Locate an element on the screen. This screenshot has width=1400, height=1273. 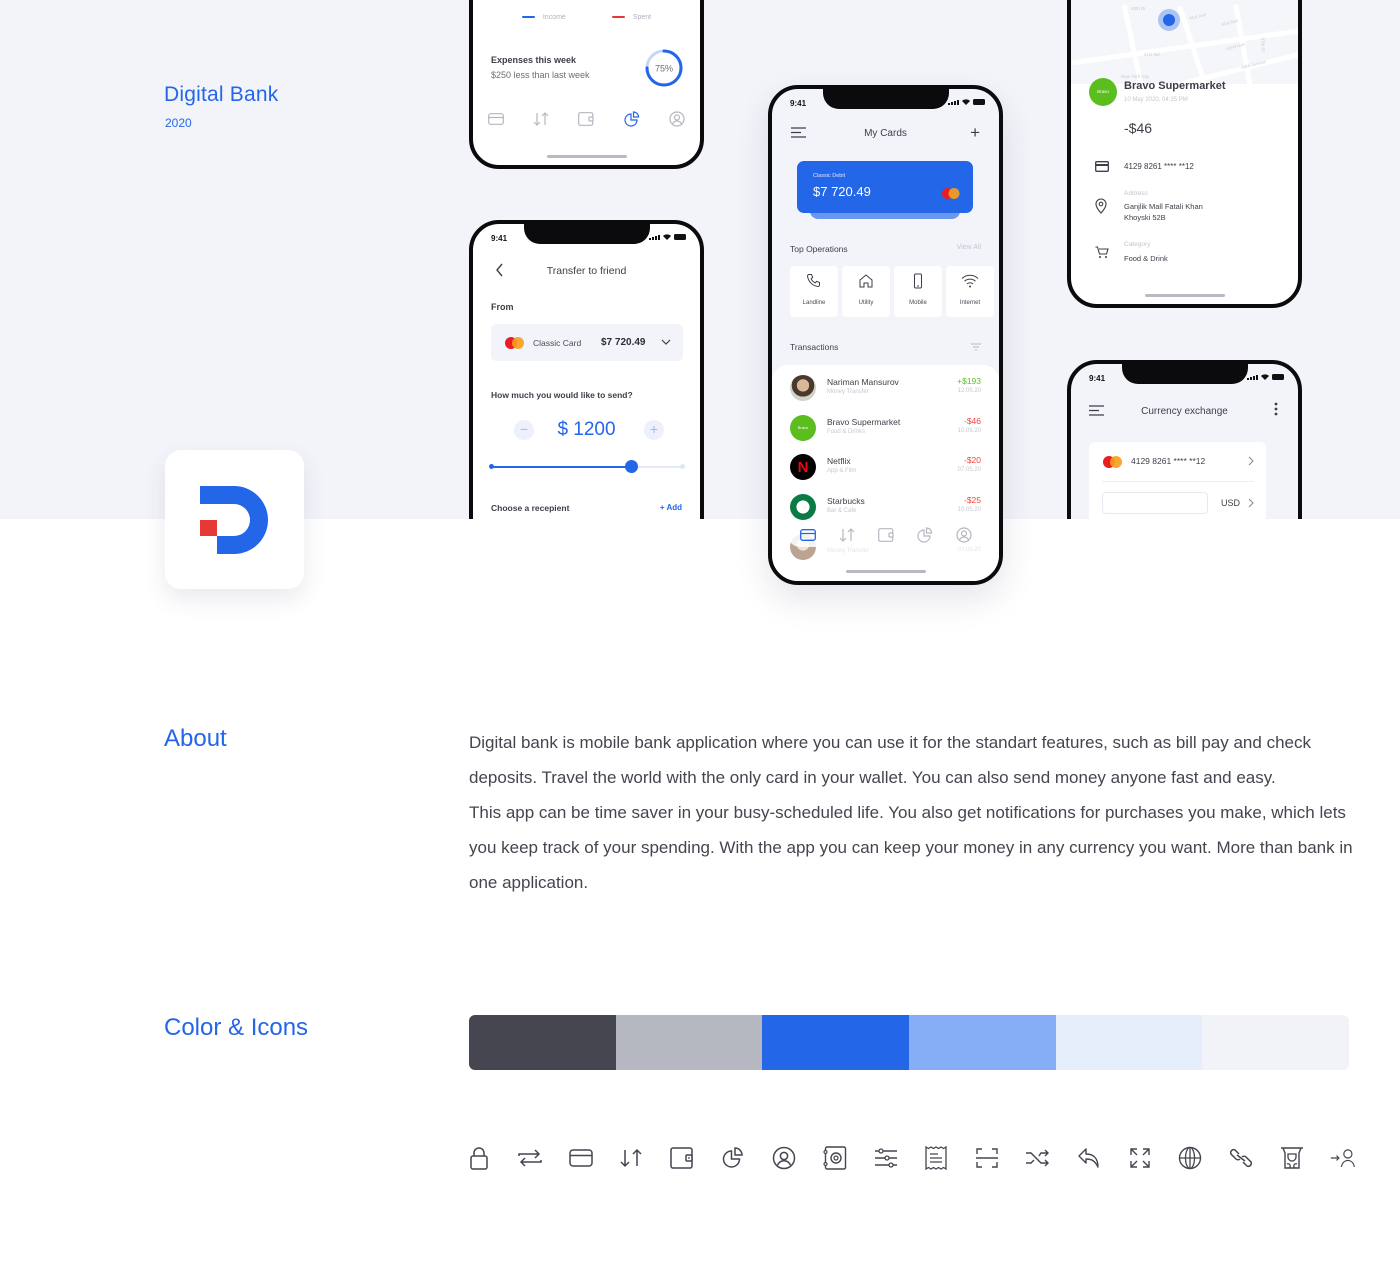
increase-button: + is located at coordinates (654, 430).